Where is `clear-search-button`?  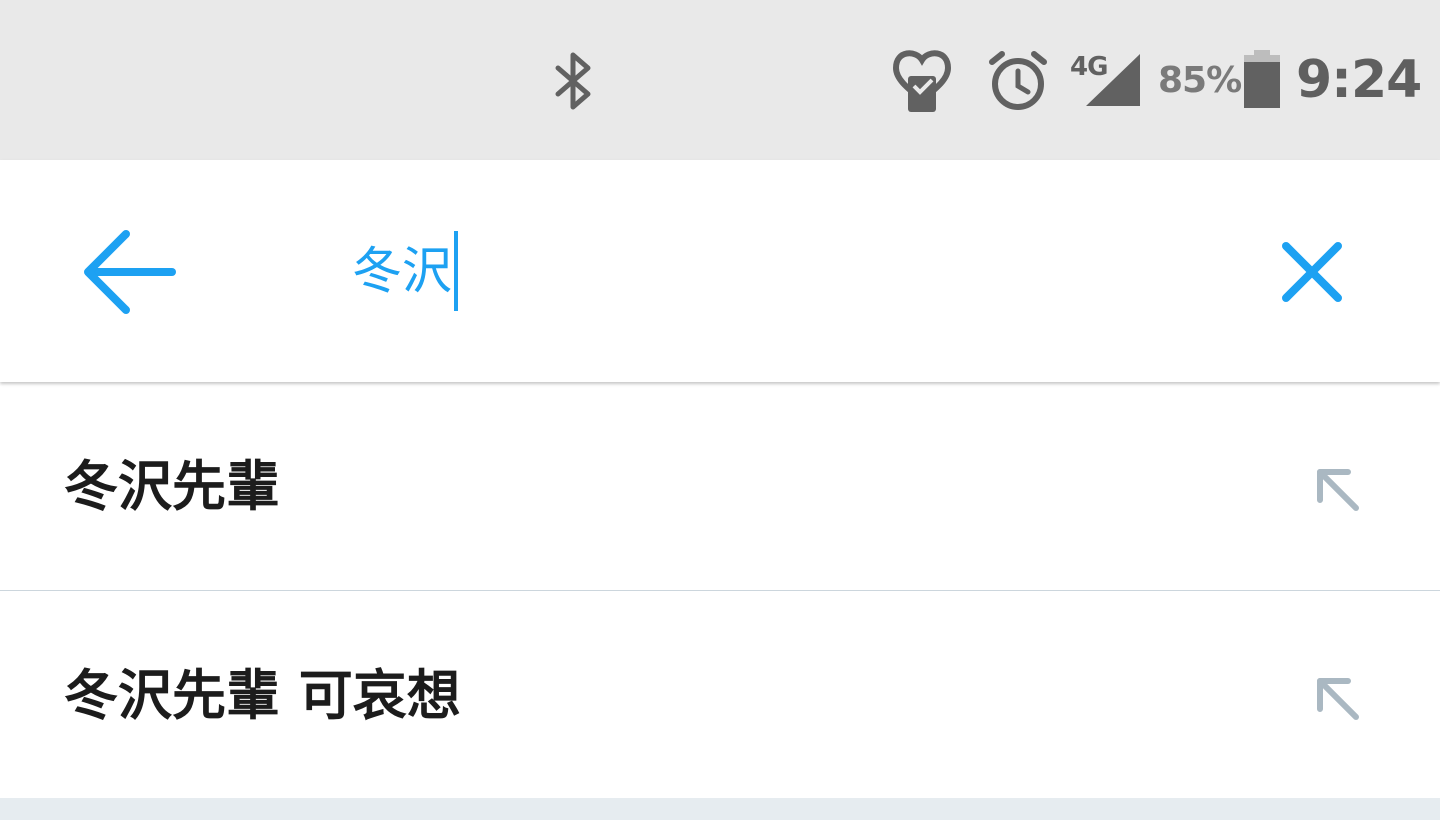
clear-search-button is located at coordinates (1312, 272).